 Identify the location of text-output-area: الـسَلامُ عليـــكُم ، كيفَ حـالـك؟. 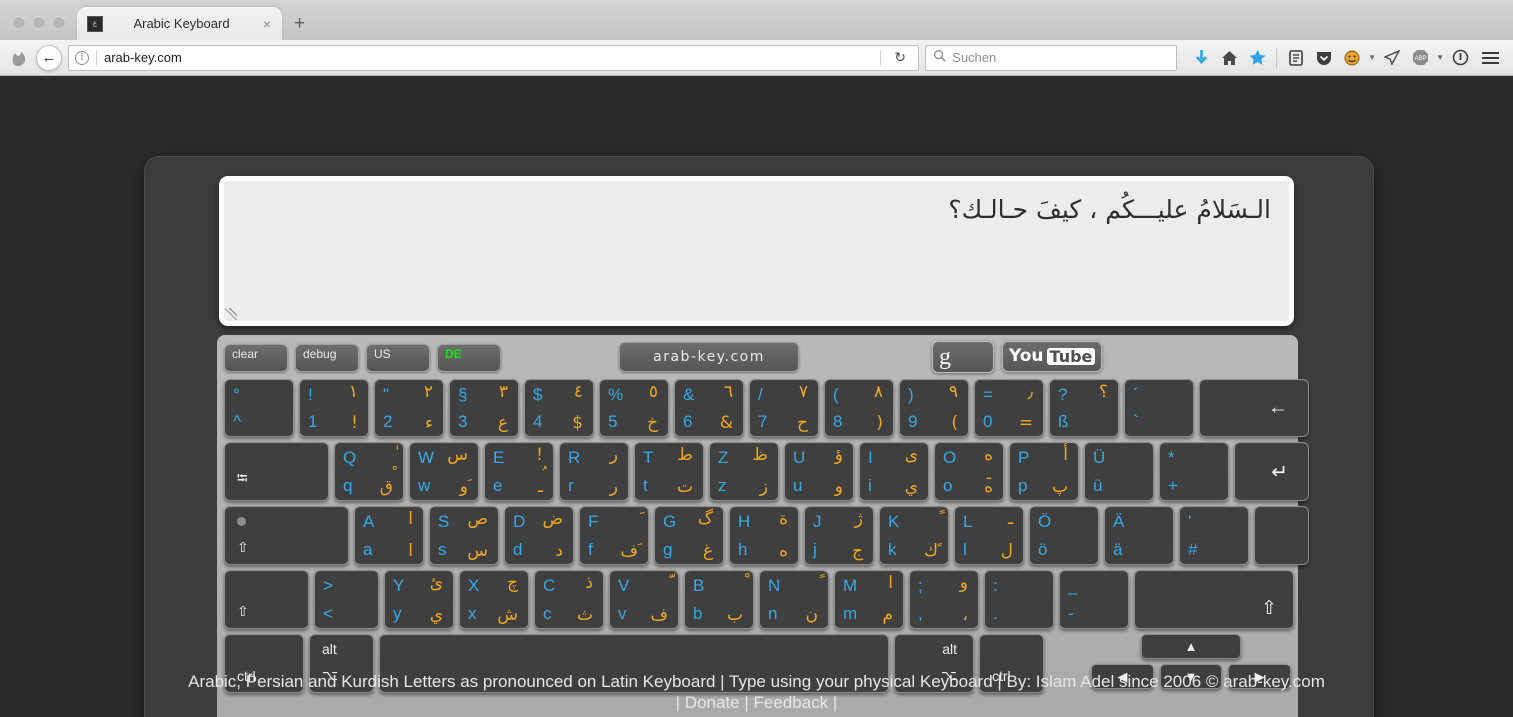
(756, 251).